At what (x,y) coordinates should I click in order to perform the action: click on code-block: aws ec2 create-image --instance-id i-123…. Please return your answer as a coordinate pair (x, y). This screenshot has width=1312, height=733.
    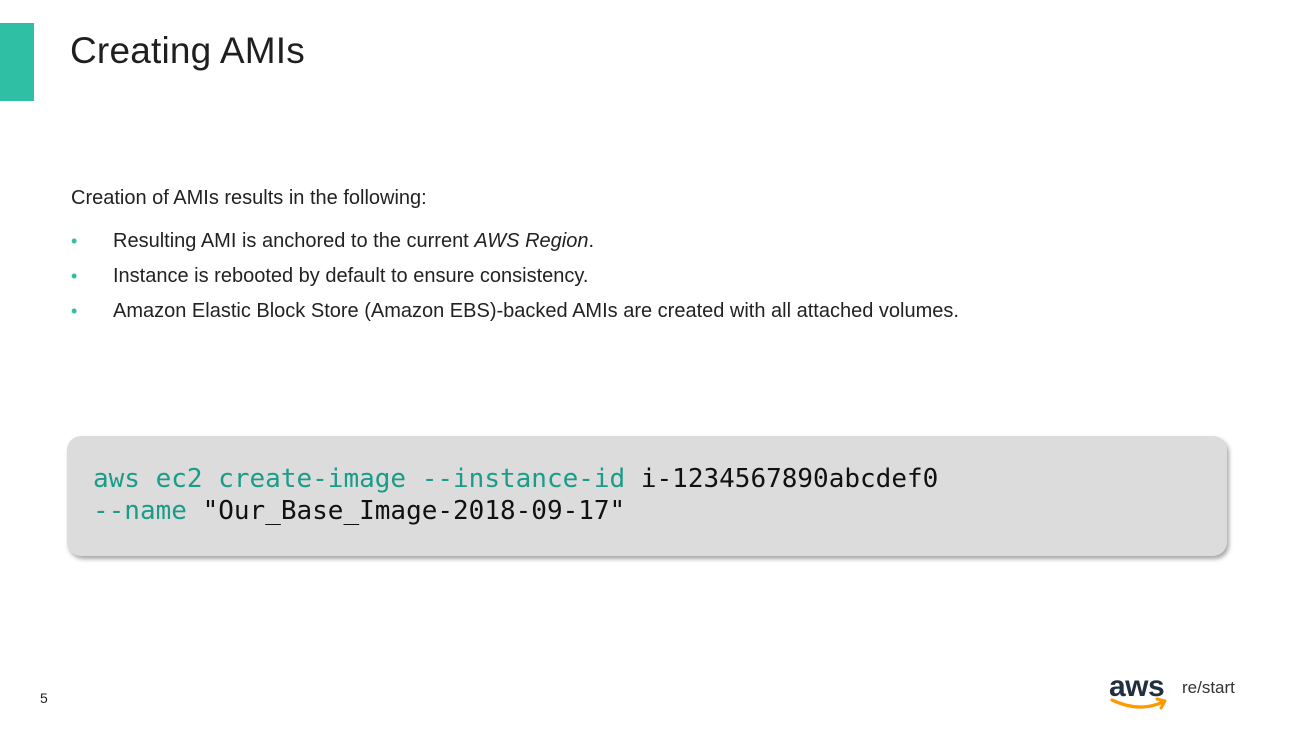
    Looking at the image, I should click on (647, 496).